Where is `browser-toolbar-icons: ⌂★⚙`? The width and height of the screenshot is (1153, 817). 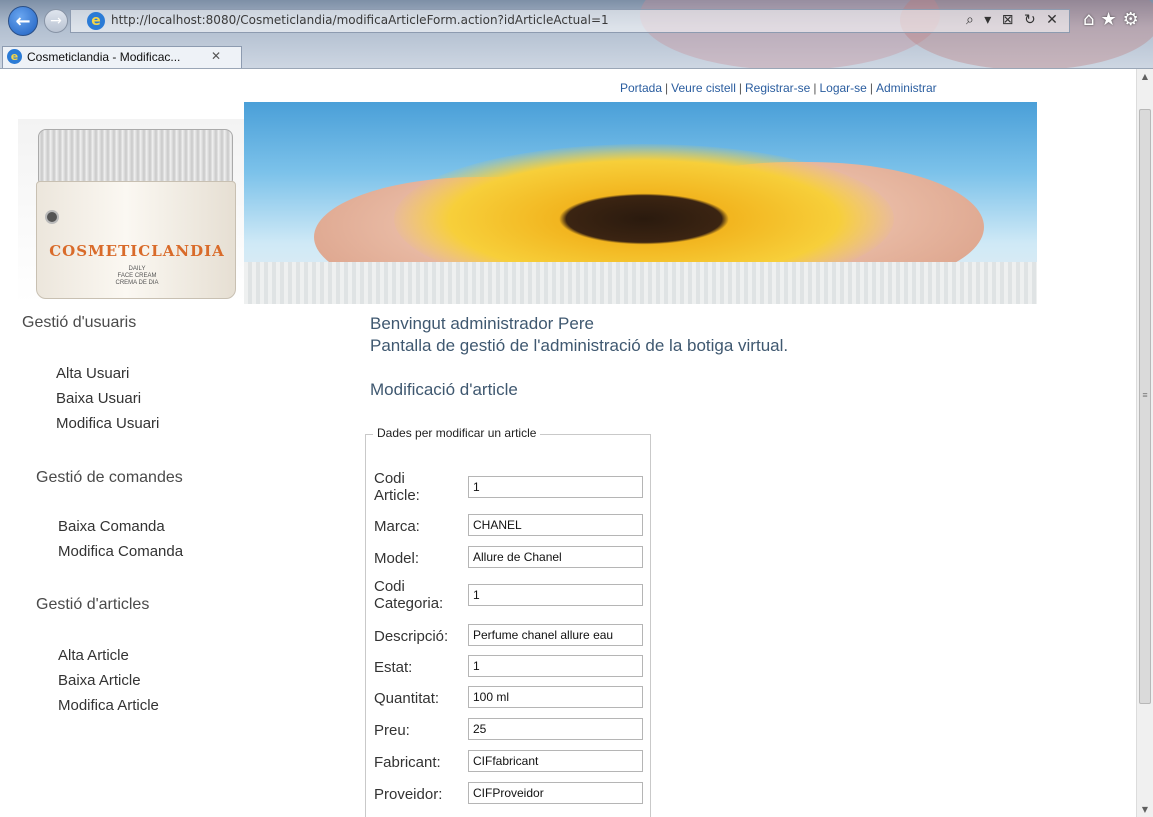
browser-toolbar-icons: ⌂★⚙ is located at coordinates (1114, 19).